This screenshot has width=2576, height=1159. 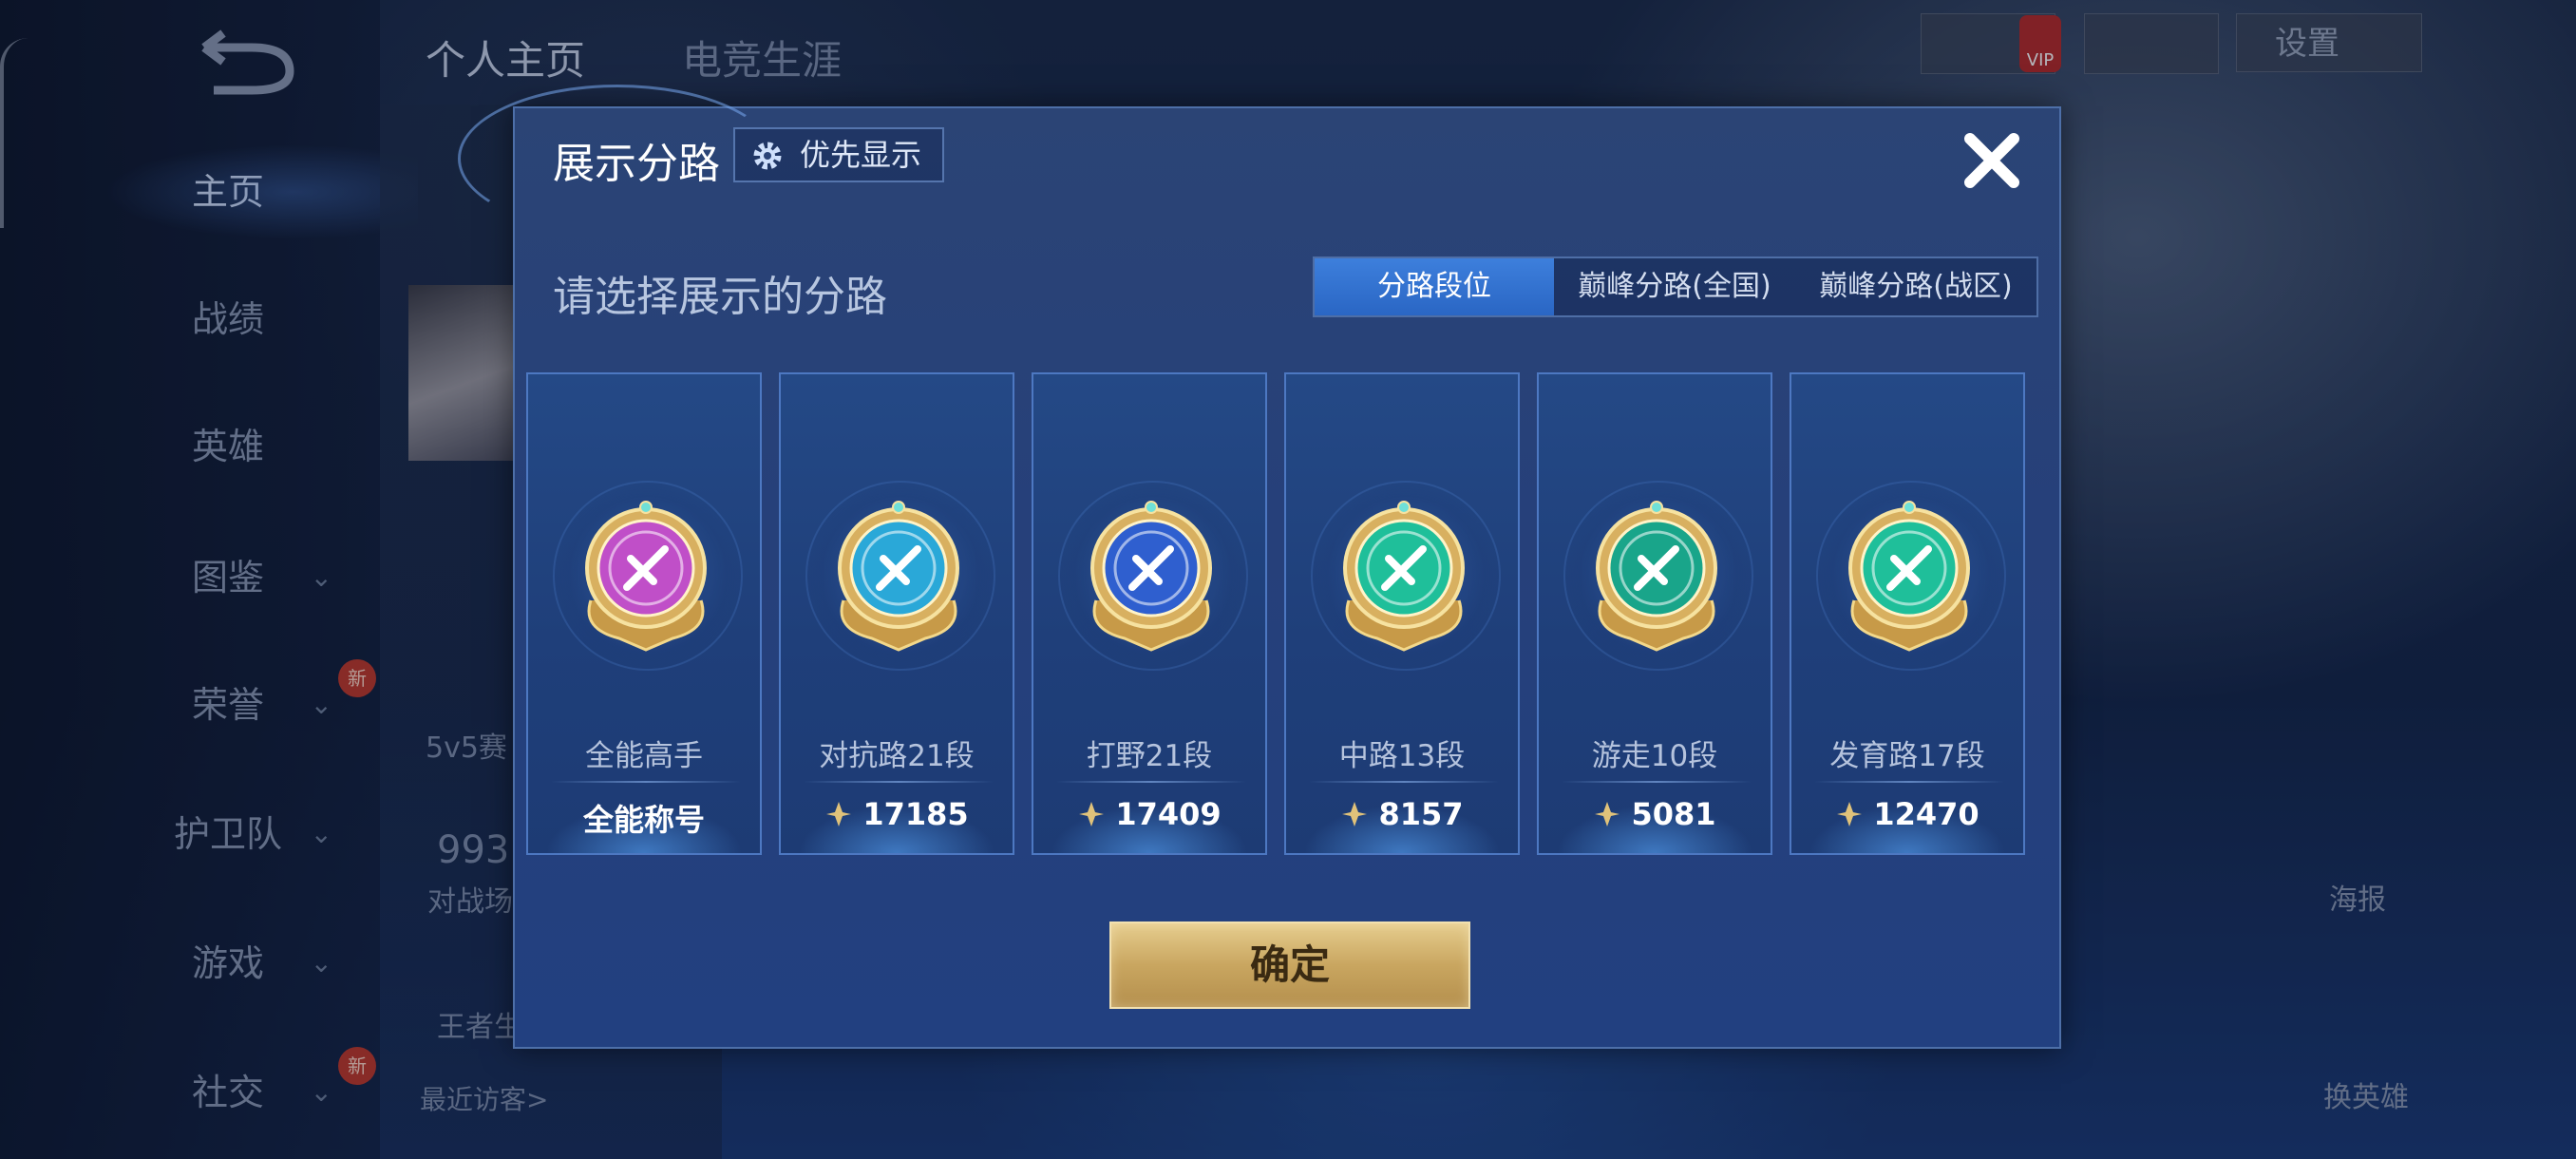 I want to click on lane-score: 8157, so click(x=1402, y=814).